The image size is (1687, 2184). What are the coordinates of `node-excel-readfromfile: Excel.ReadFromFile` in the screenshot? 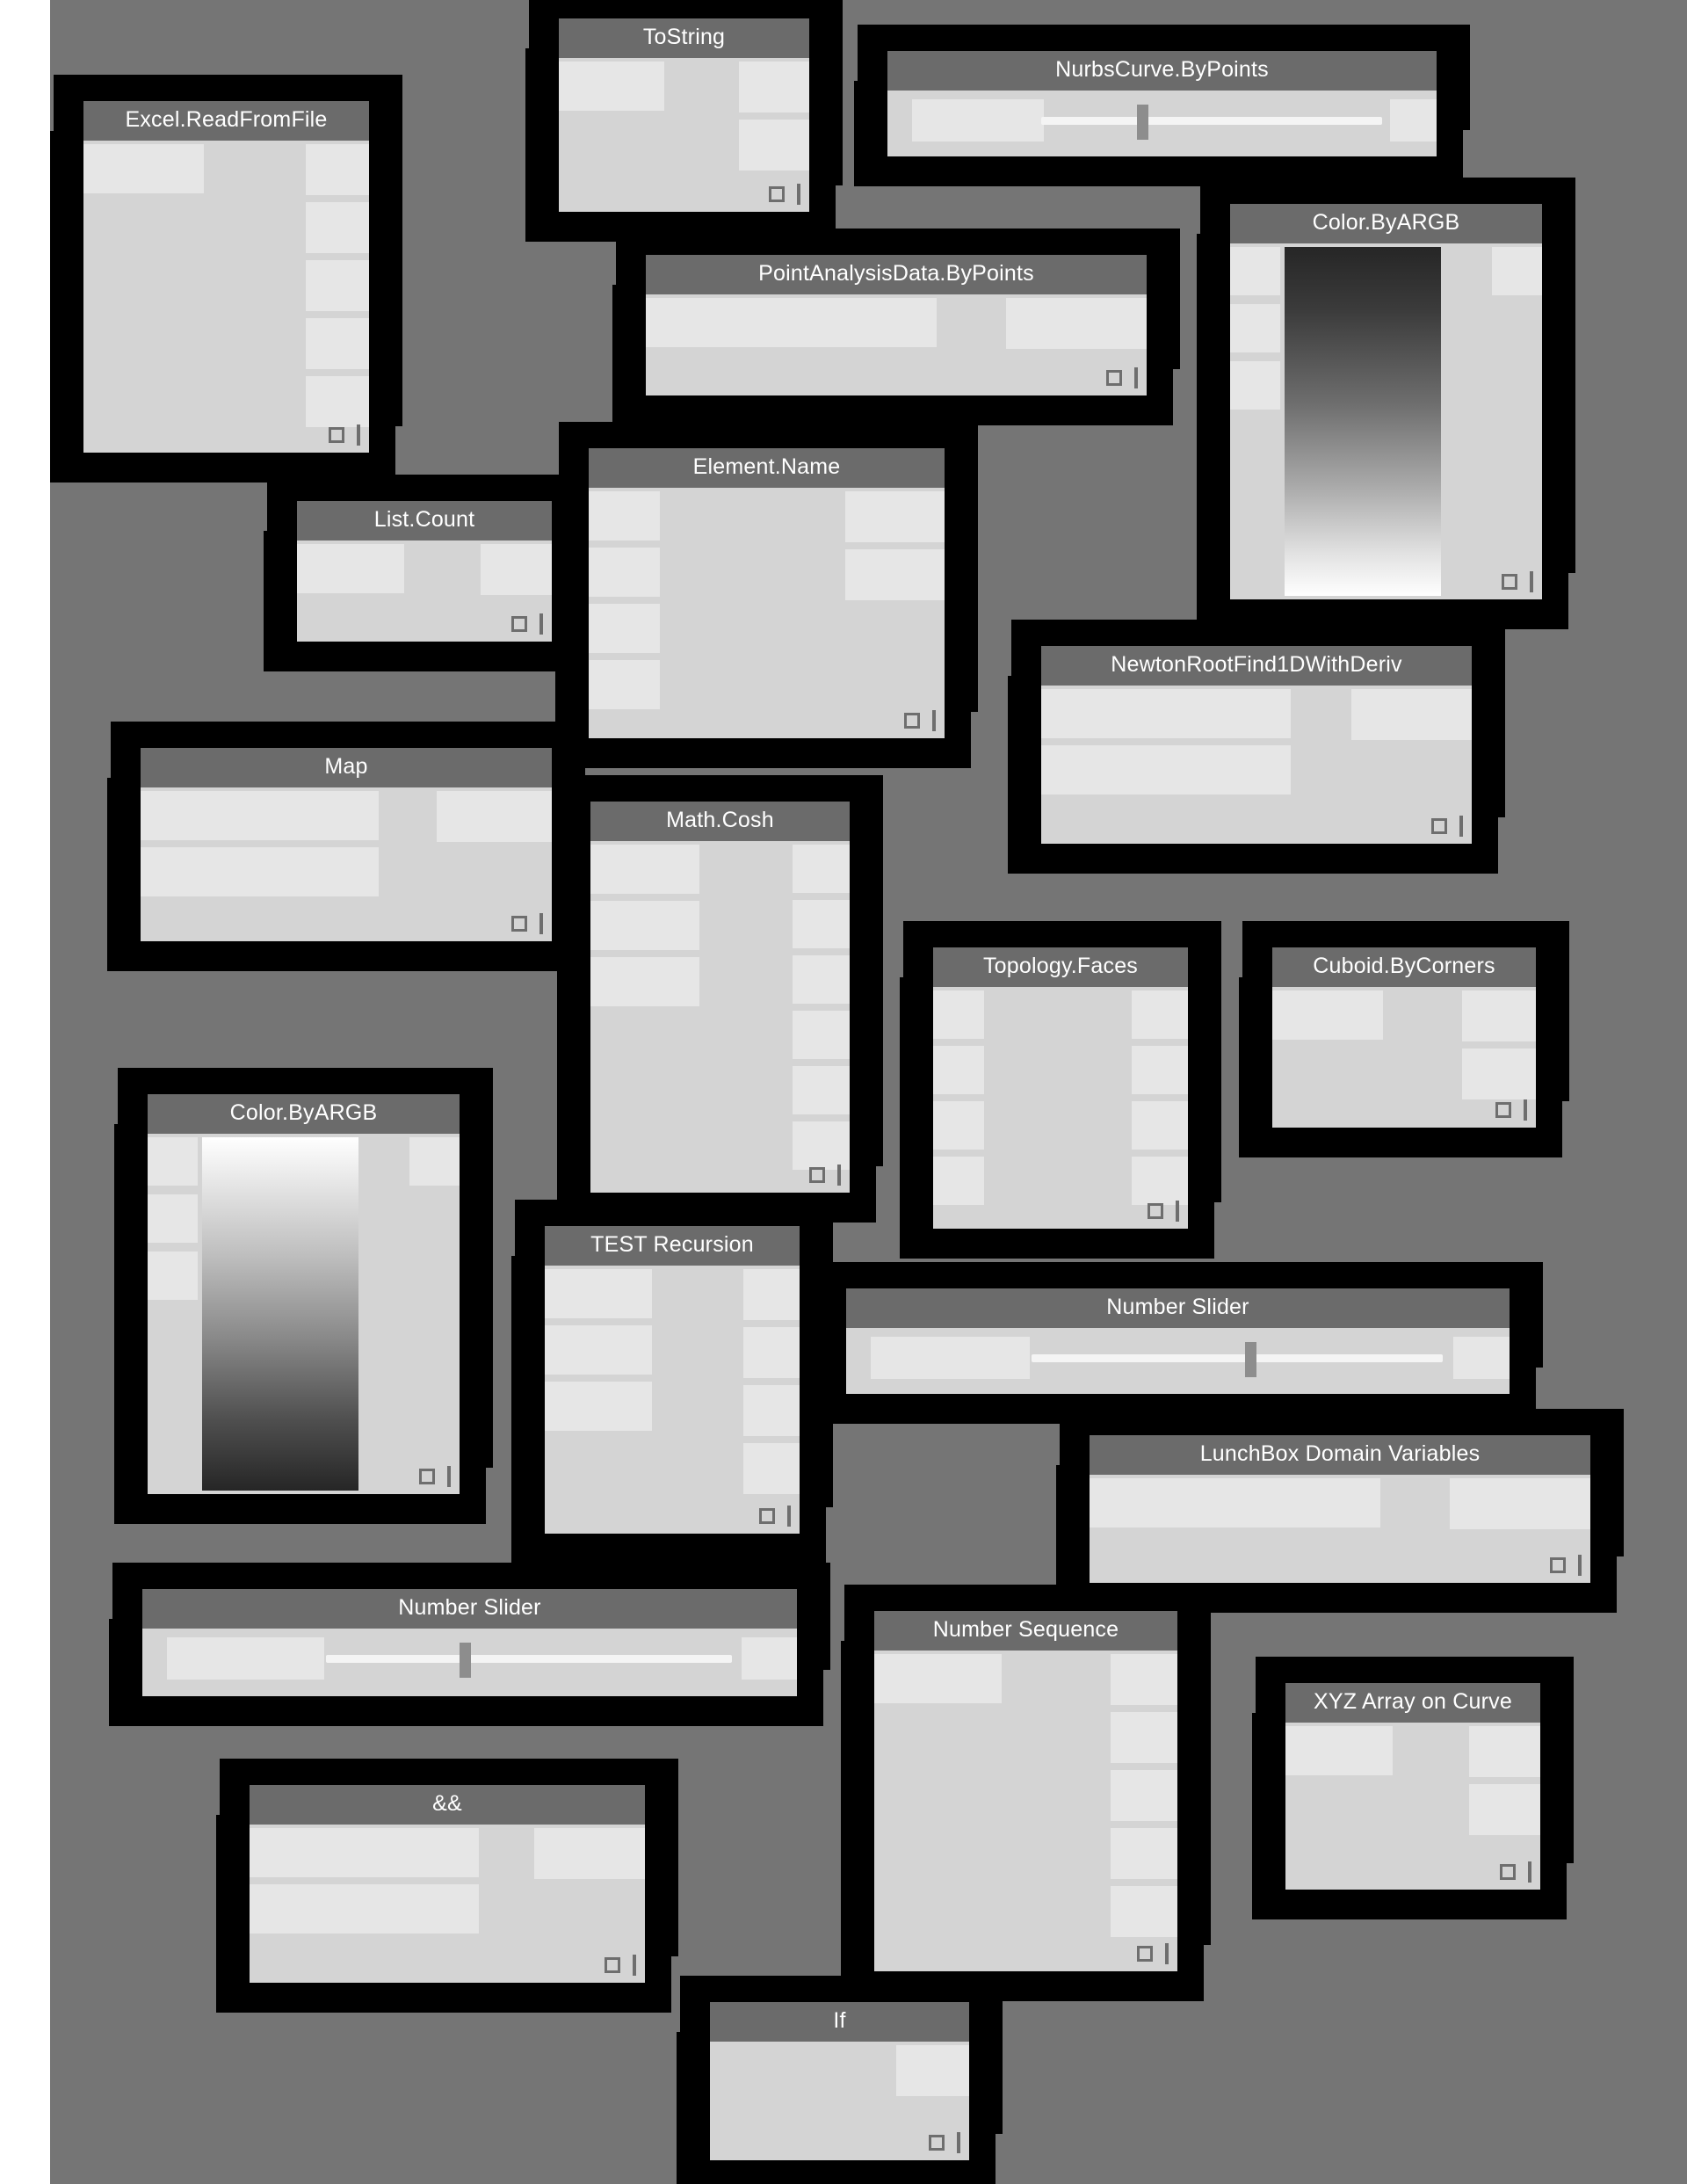 It's located at (226, 277).